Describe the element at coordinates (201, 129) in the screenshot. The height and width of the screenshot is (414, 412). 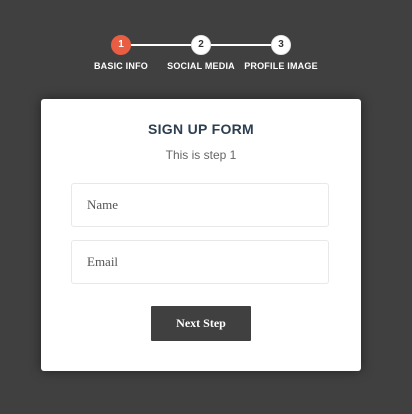
I see `form-title: SIGN UP FORM` at that location.